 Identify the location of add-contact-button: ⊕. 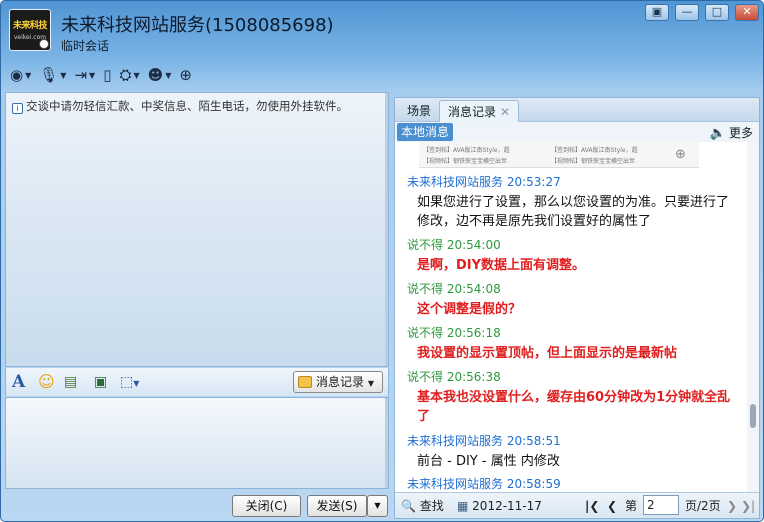
(185, 75).